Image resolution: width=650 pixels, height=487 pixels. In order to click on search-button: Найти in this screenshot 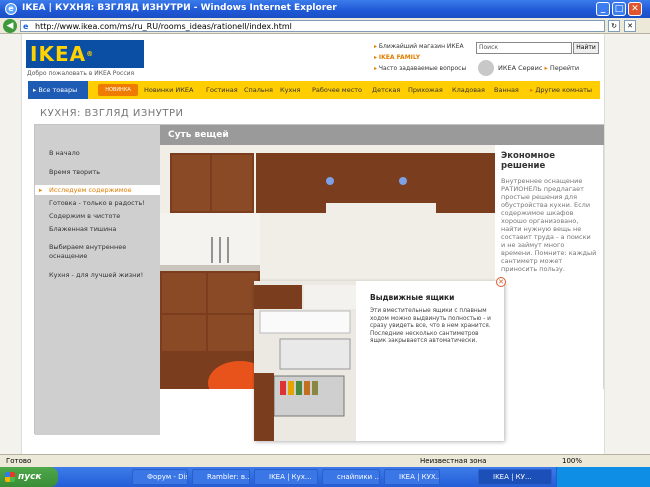, I will do `click(586, 48)`.